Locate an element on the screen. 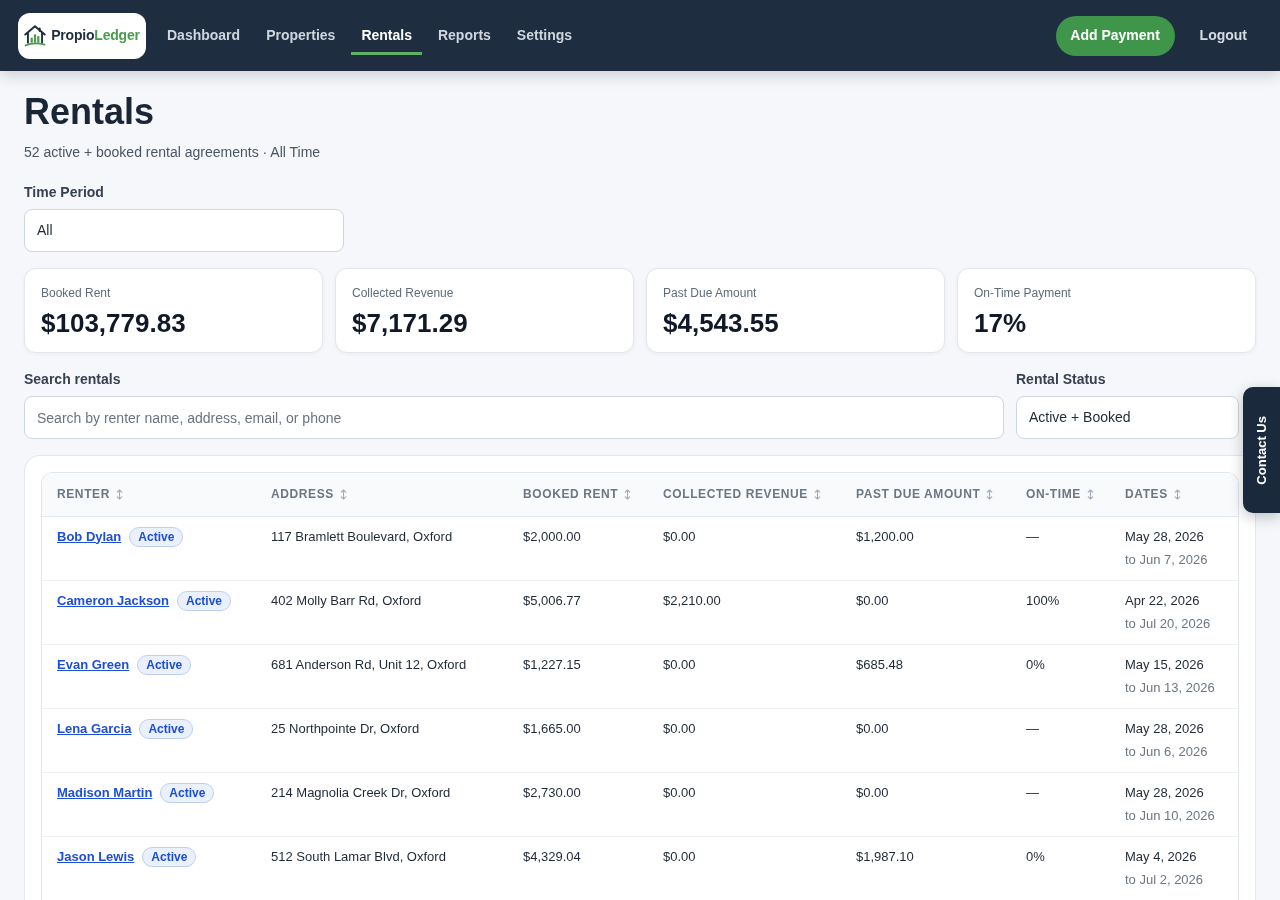 The width and height of the screenshot is (1280, 900). contact-us-tab: Contact Us is located at coordinates (1261, 450).